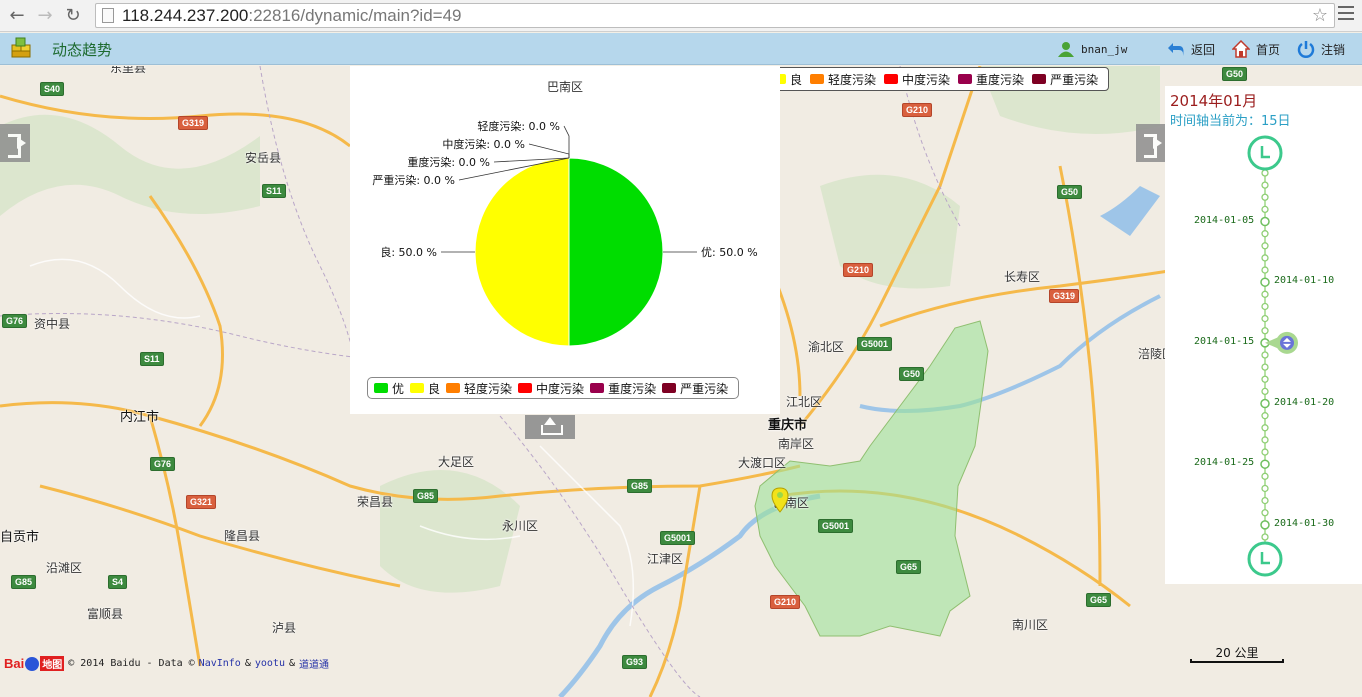  What do you see at coordinates (128, 70) in the screenshot?
I see `map-label: 东里县` at bounding box center [128, 70].